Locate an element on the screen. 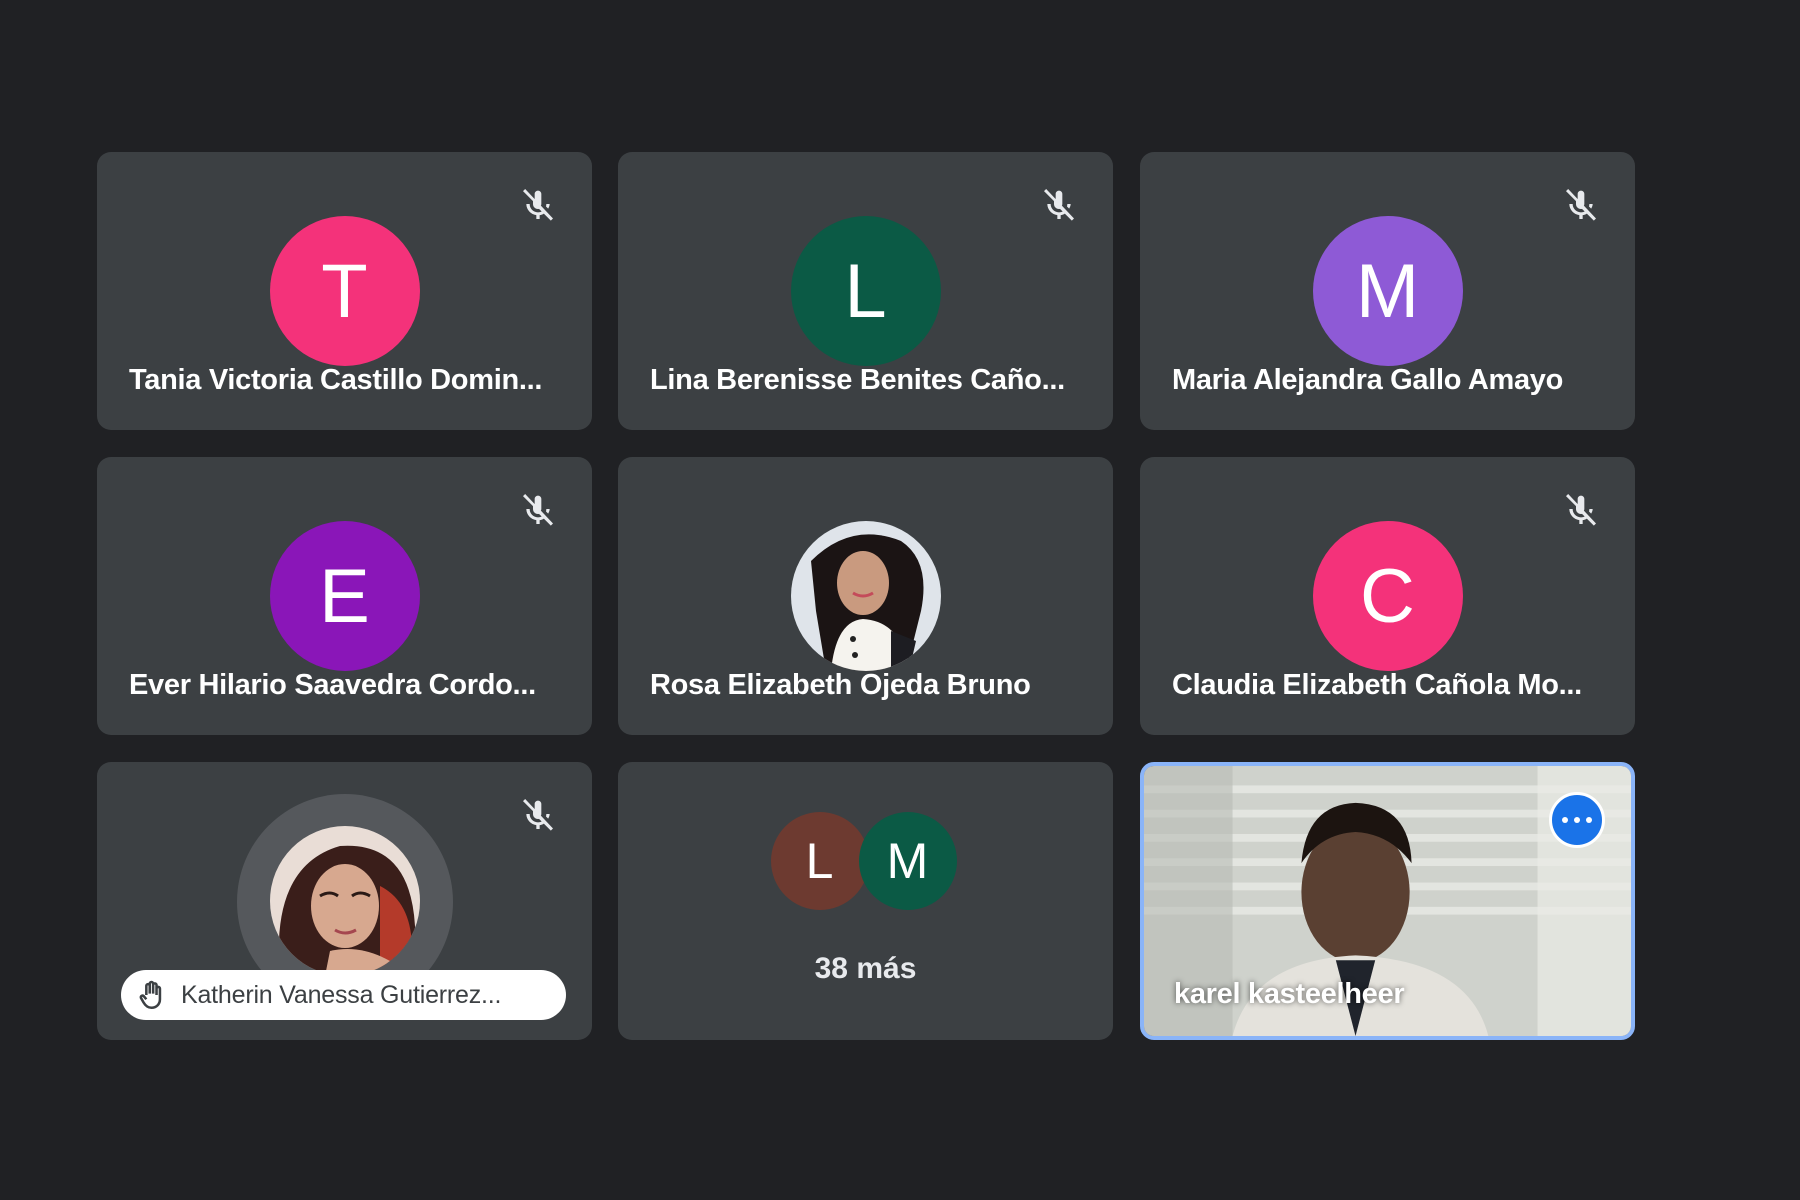  more-participants-tile: L M 38 más is located at coordinates (865, 901).